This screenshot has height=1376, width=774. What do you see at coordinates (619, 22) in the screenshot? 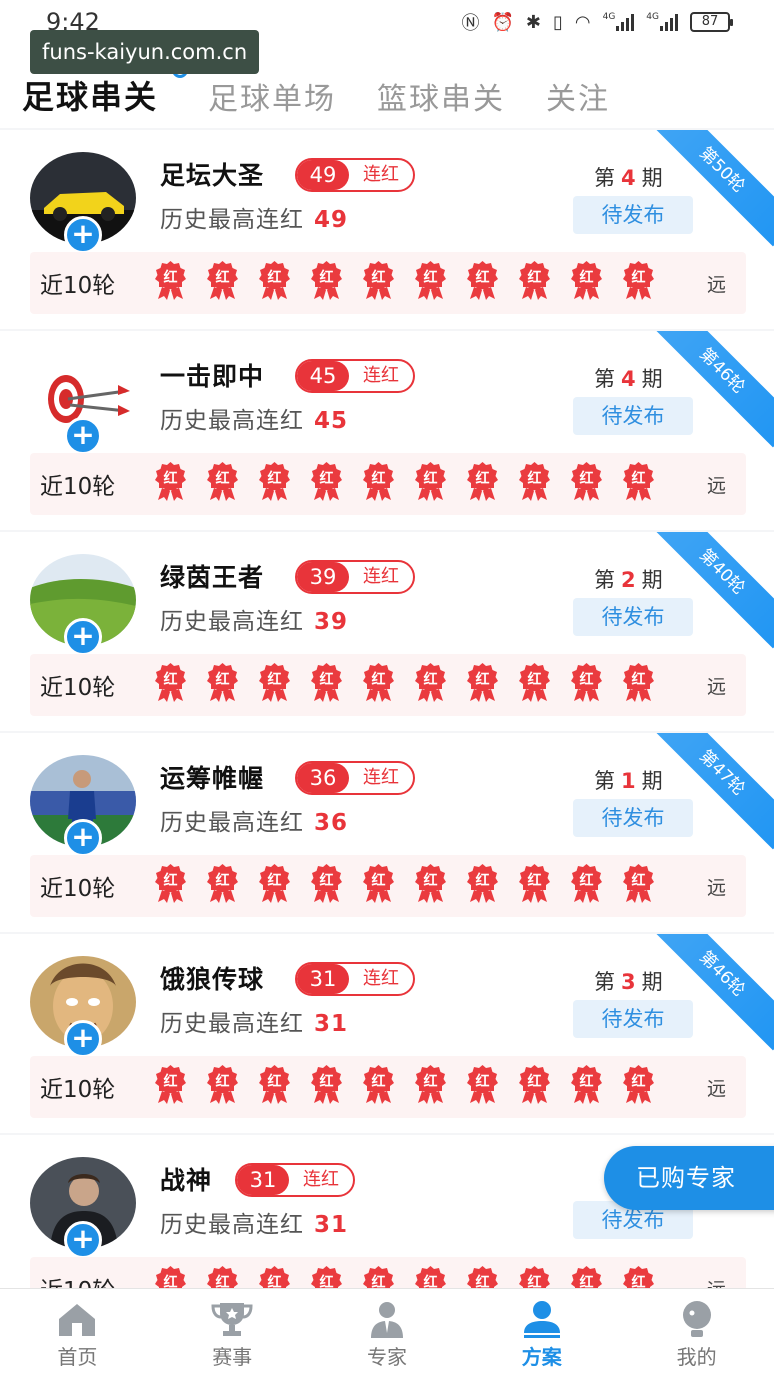
I see `signal-icon: 4G` at bounding box center [619, 22].